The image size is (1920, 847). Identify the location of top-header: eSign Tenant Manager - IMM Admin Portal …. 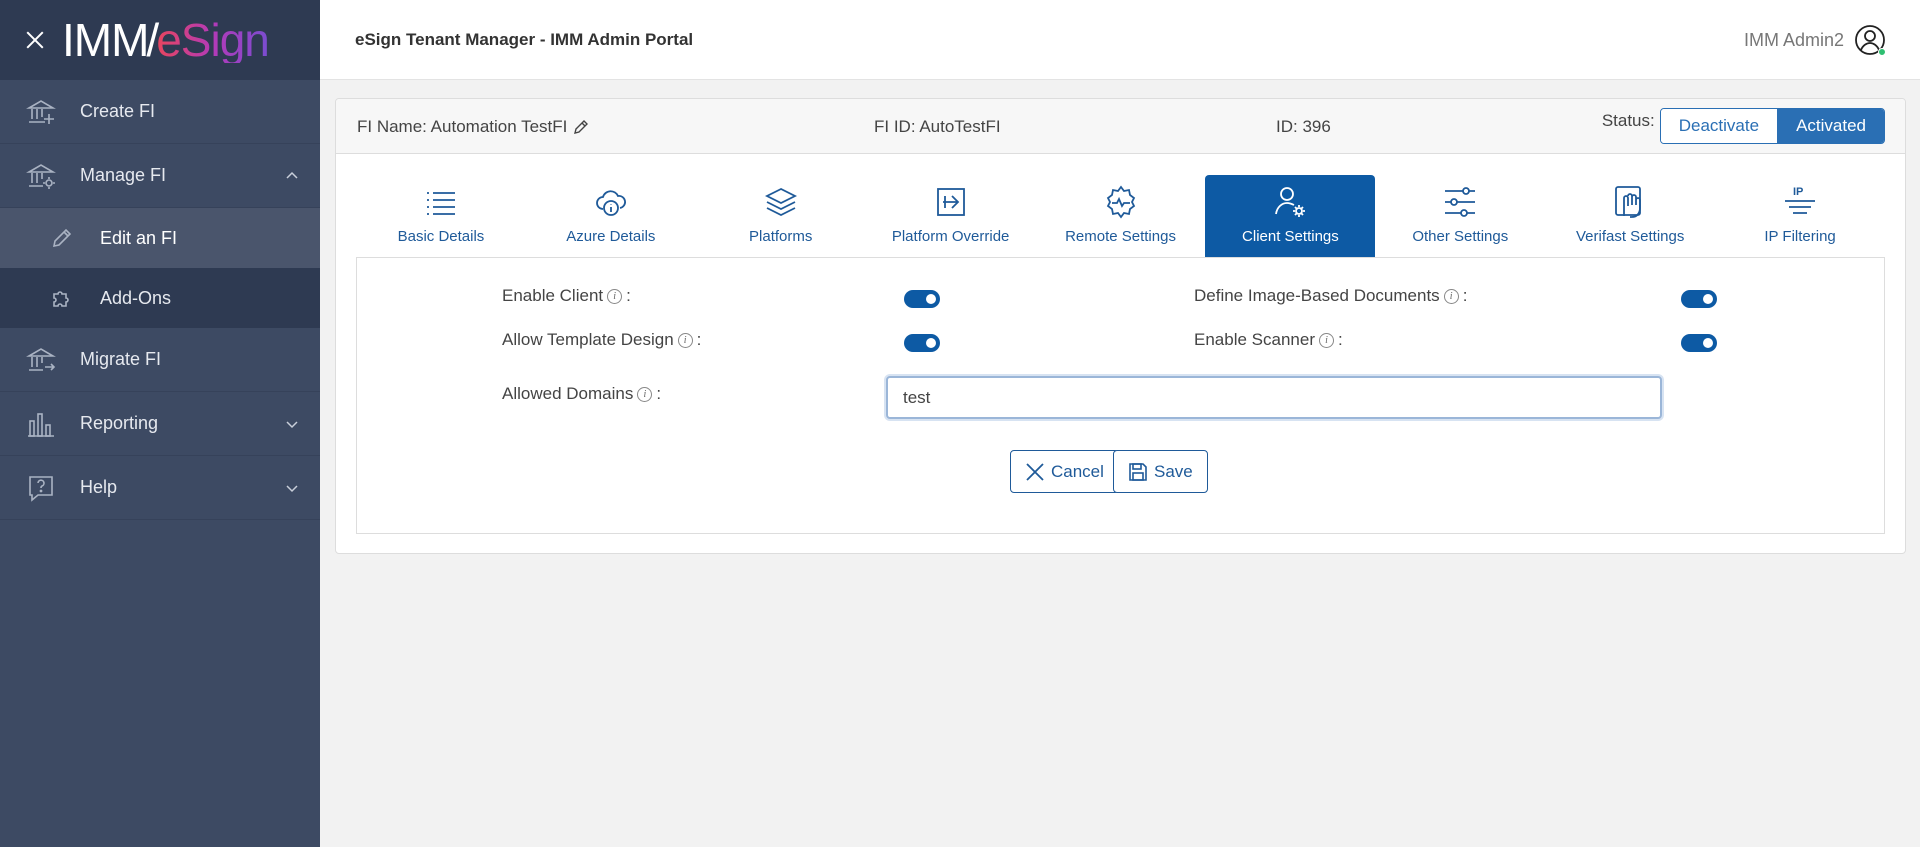
(1120, 40).